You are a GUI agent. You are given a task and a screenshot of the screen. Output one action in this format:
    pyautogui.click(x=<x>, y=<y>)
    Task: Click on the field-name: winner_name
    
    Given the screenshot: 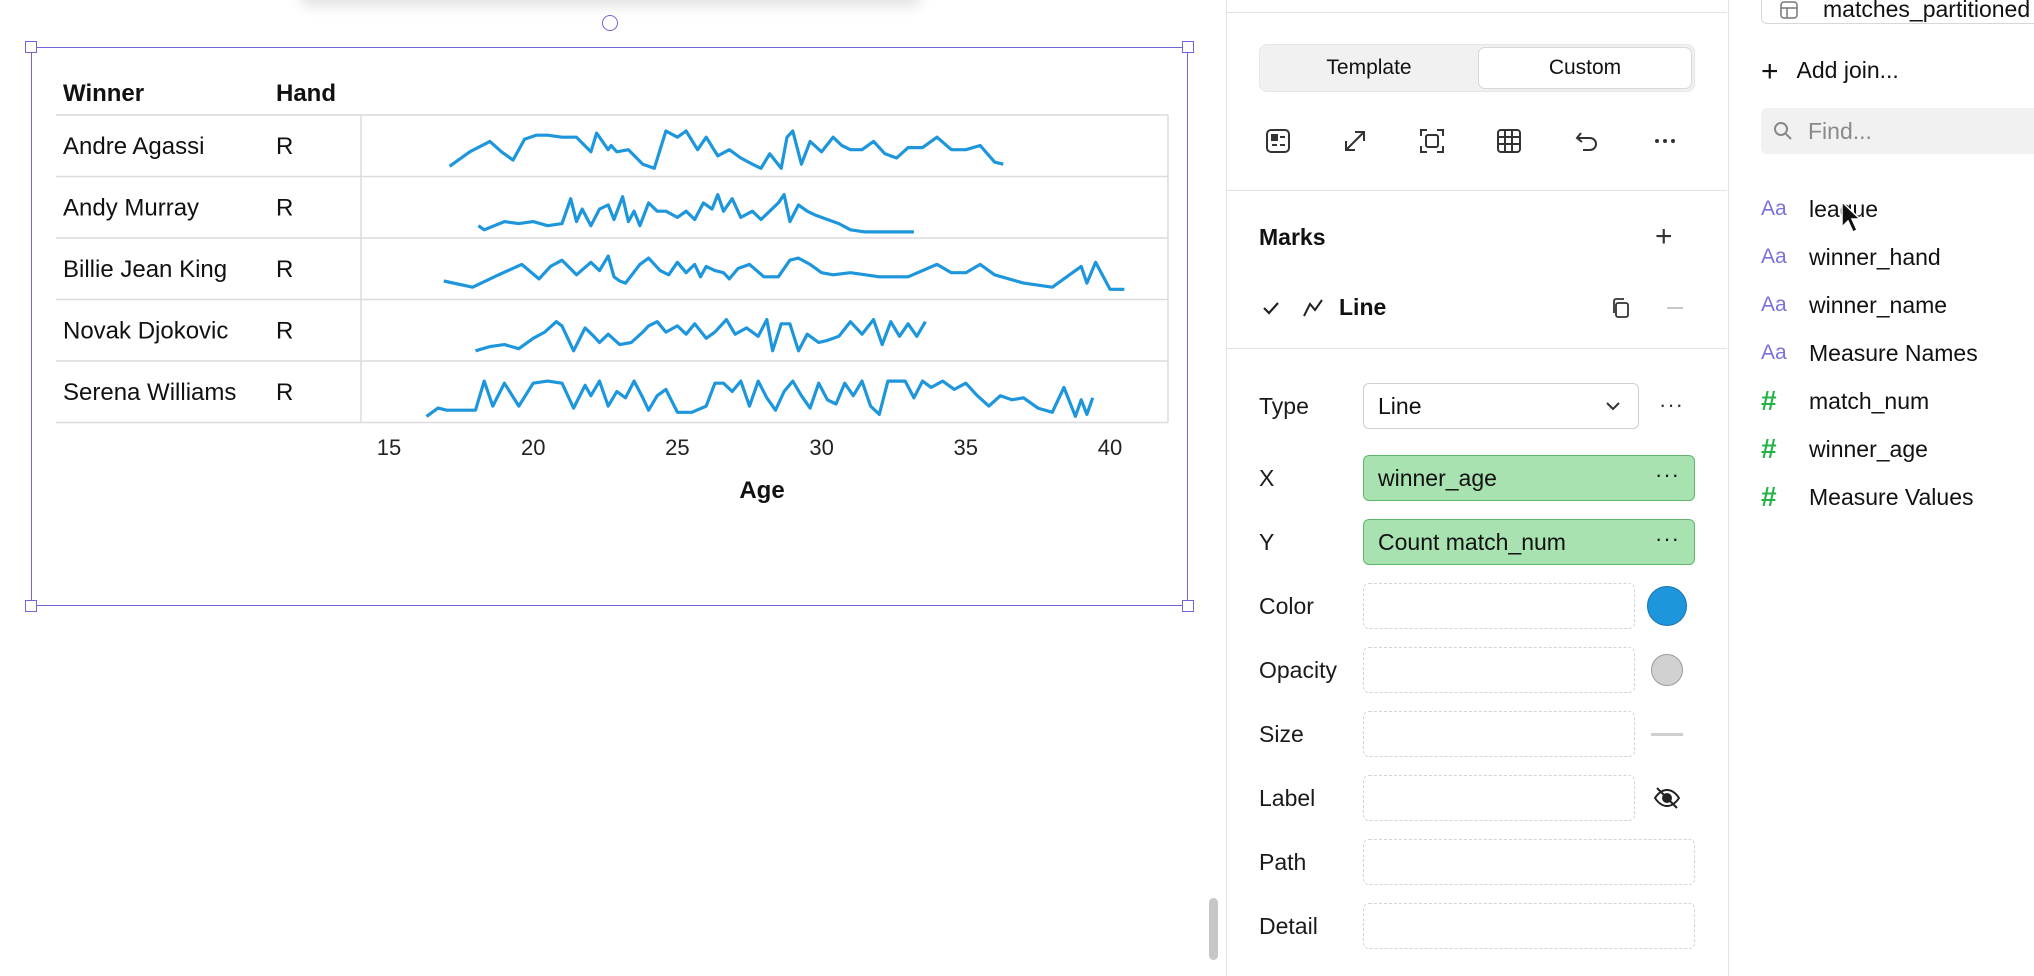 What is the action you would take?
    pyautogui.click(x=1878, y=304)
    